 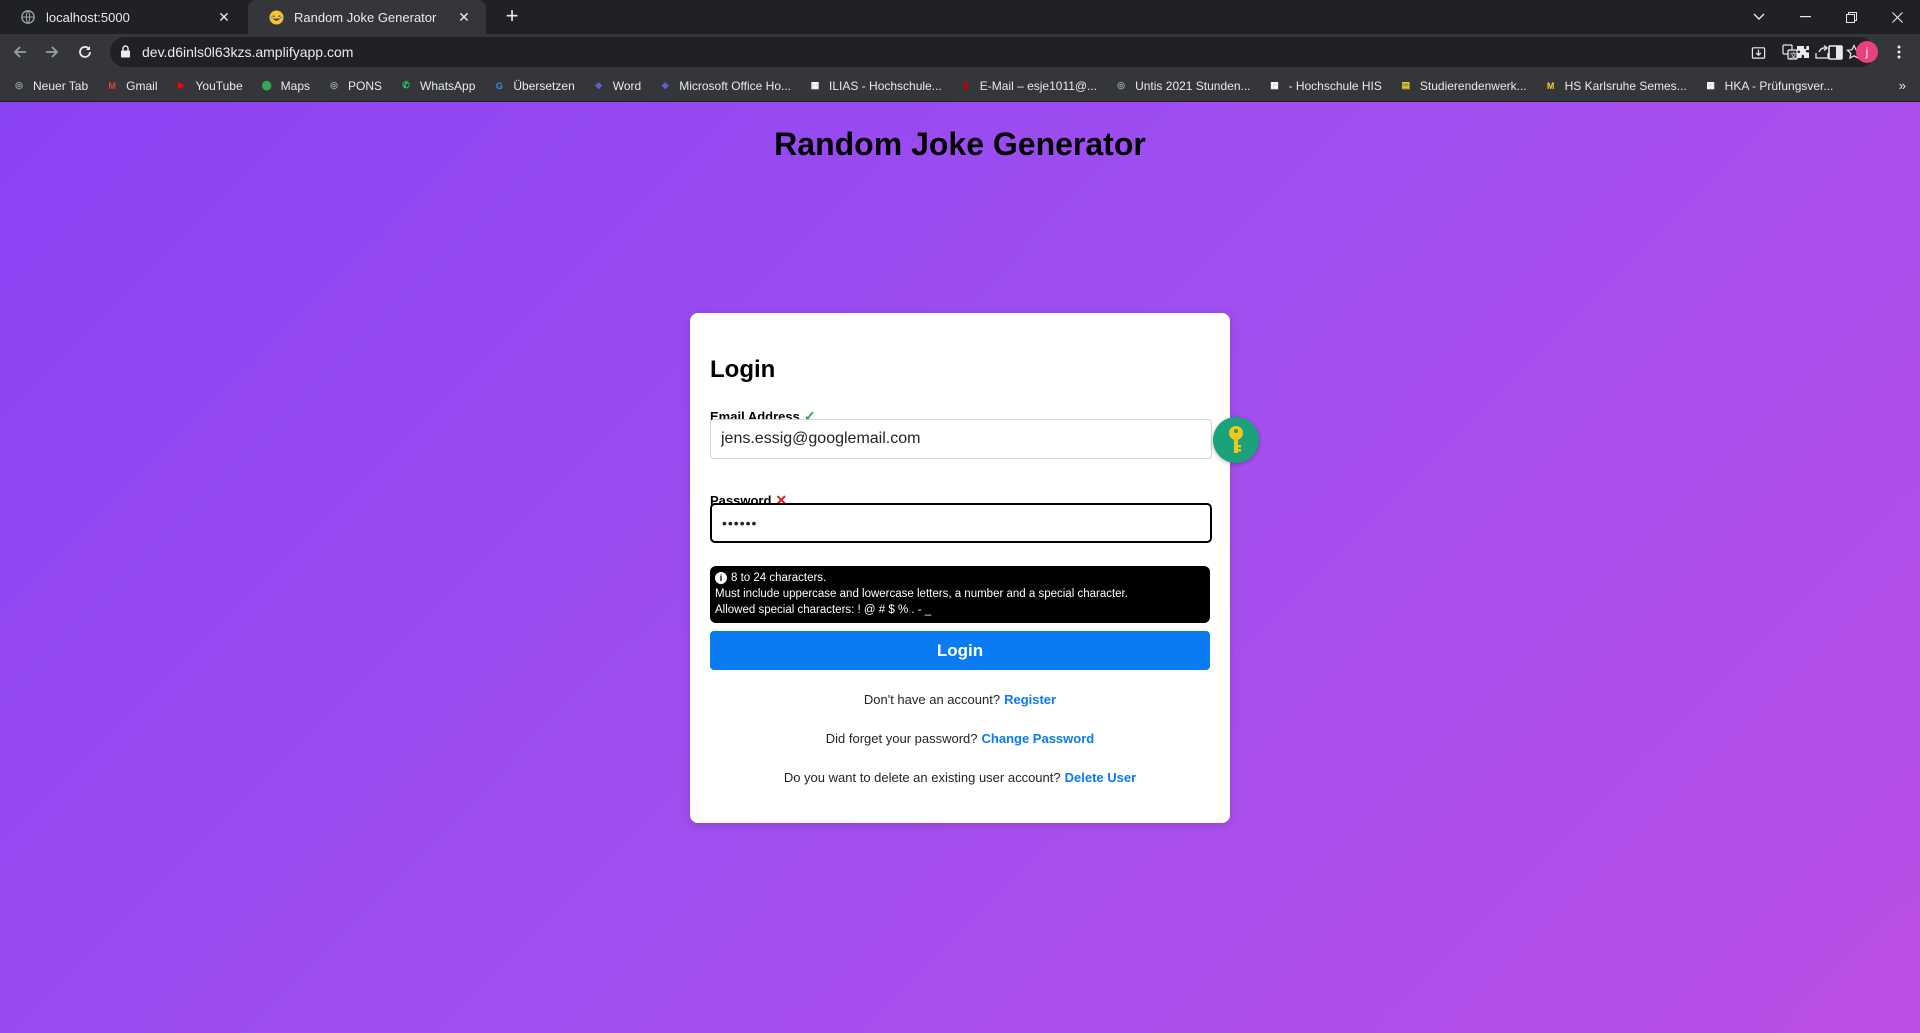 What do you see at coordinates (1550, 85) in the screenshot?
I see `hs-karlsruhe-icon: M` at bounding box center [1550, 85].